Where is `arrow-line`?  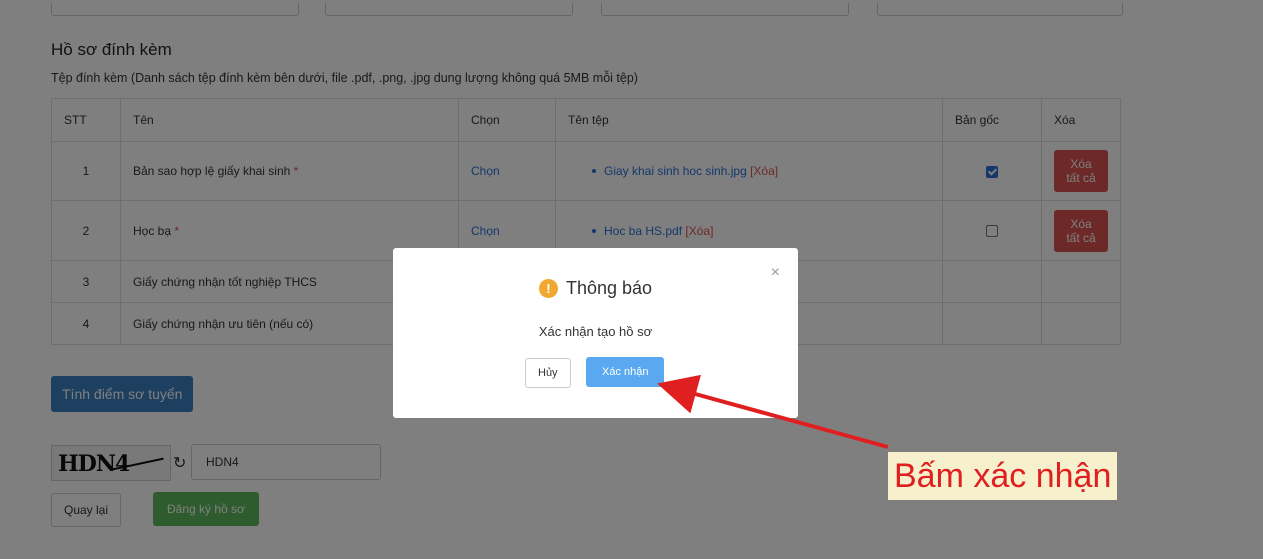
arrow-line is located at coordinates (773, 411).